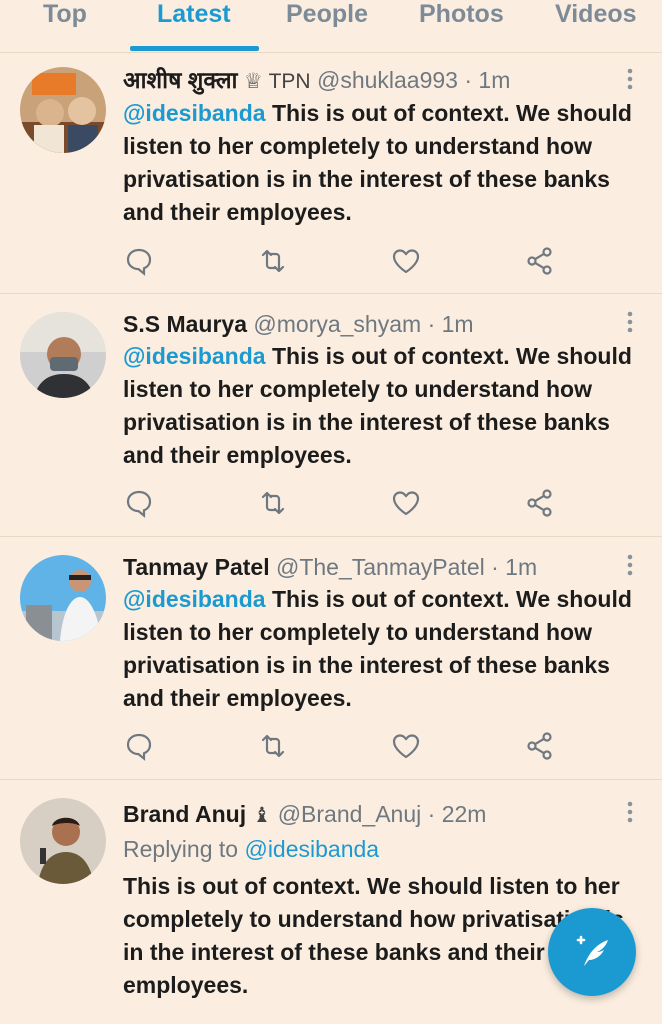 This screenshot has width=662, height=1024. I want to click on display-name: S.S Maurya, so click(185, 324).